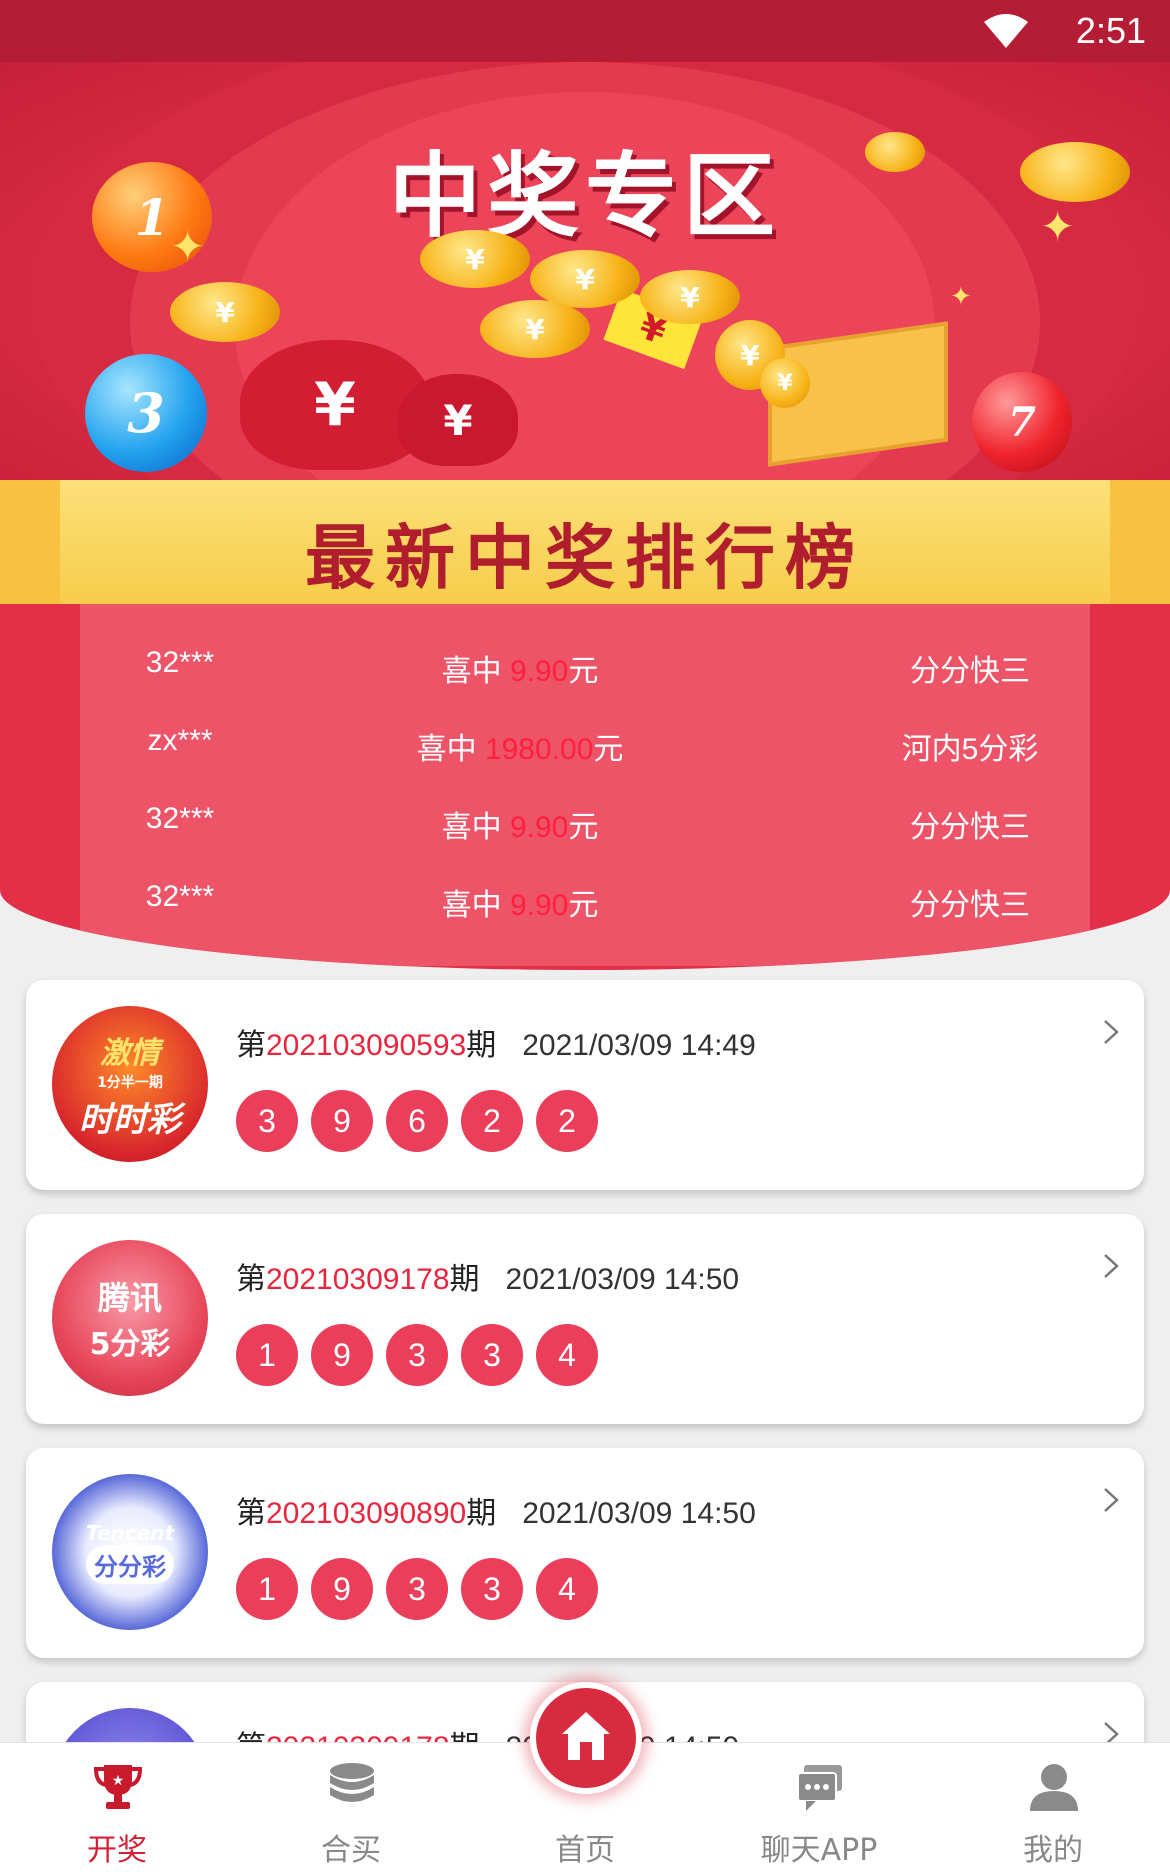 Image resolution: width=1170 pixels, height=1872 pixels. Describe the element at coordinates (819, 1850) in the screenshot. I see `nav-label: 聊天APP` at that location.